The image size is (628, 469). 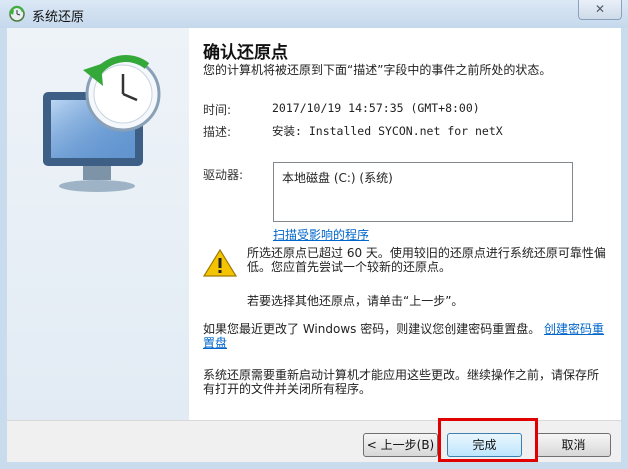 I want to click on page-title: 确认还原点, so click(x=245, y=53).